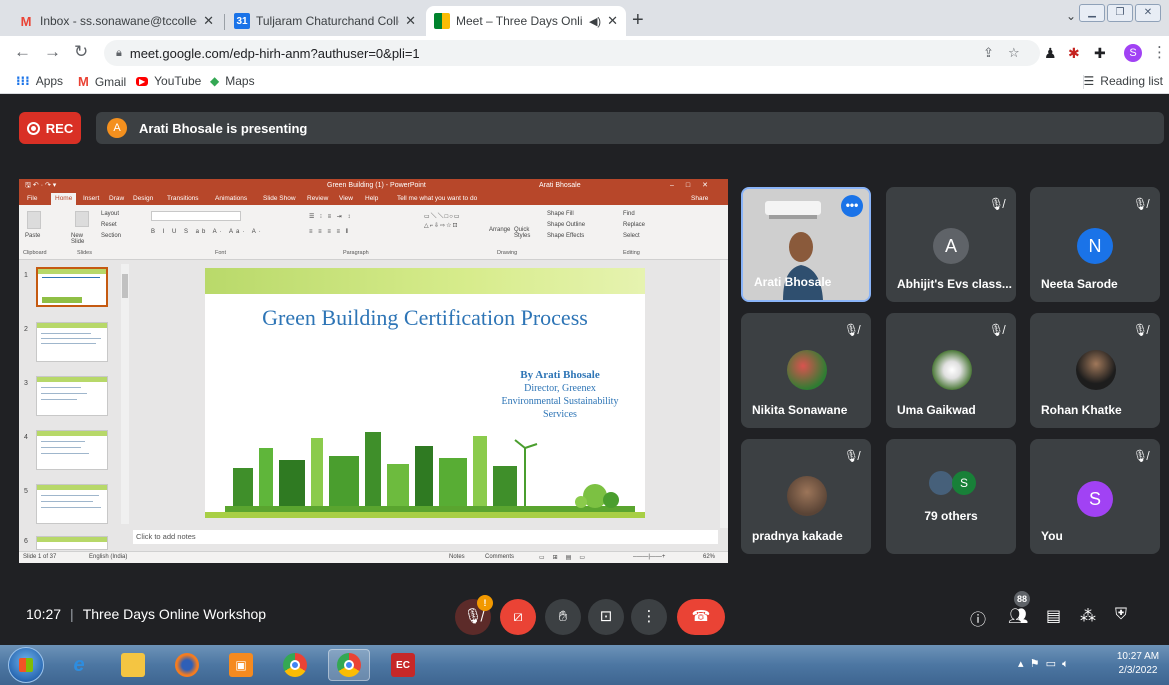 The width and height of the screenshot is (1169, 685). Describe the element at coordinates (1014, 53) in the screenshot. I see `bookmark-star-icon: ☆` at that location.